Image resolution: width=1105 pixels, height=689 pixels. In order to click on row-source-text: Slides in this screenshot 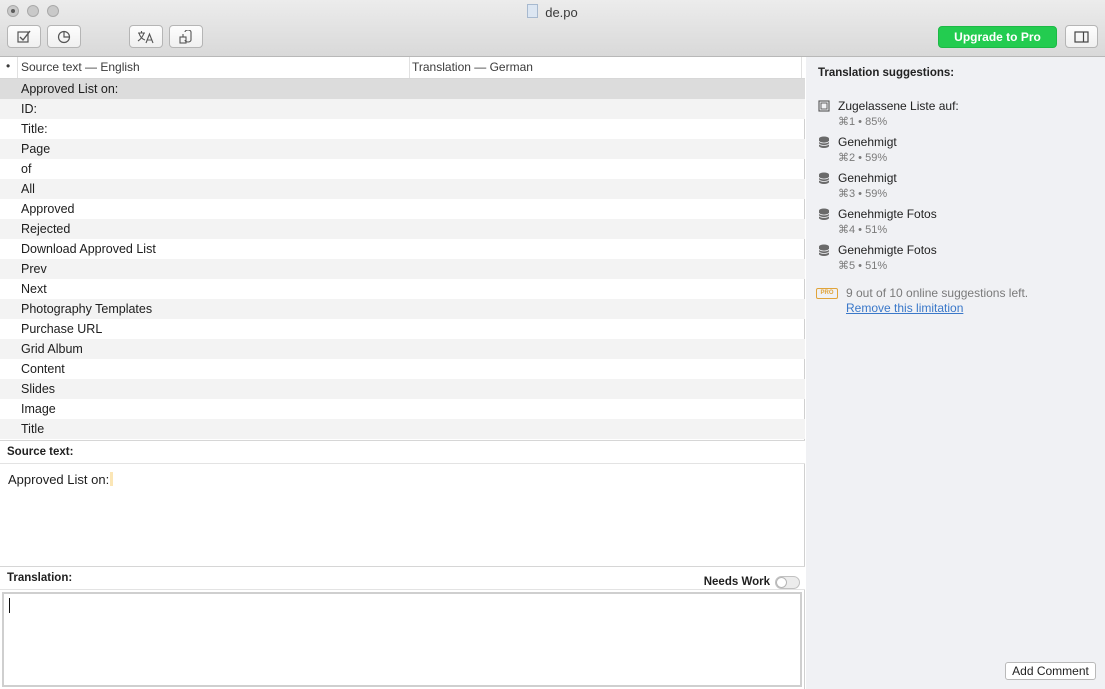, I will do `click(38, 389)`.